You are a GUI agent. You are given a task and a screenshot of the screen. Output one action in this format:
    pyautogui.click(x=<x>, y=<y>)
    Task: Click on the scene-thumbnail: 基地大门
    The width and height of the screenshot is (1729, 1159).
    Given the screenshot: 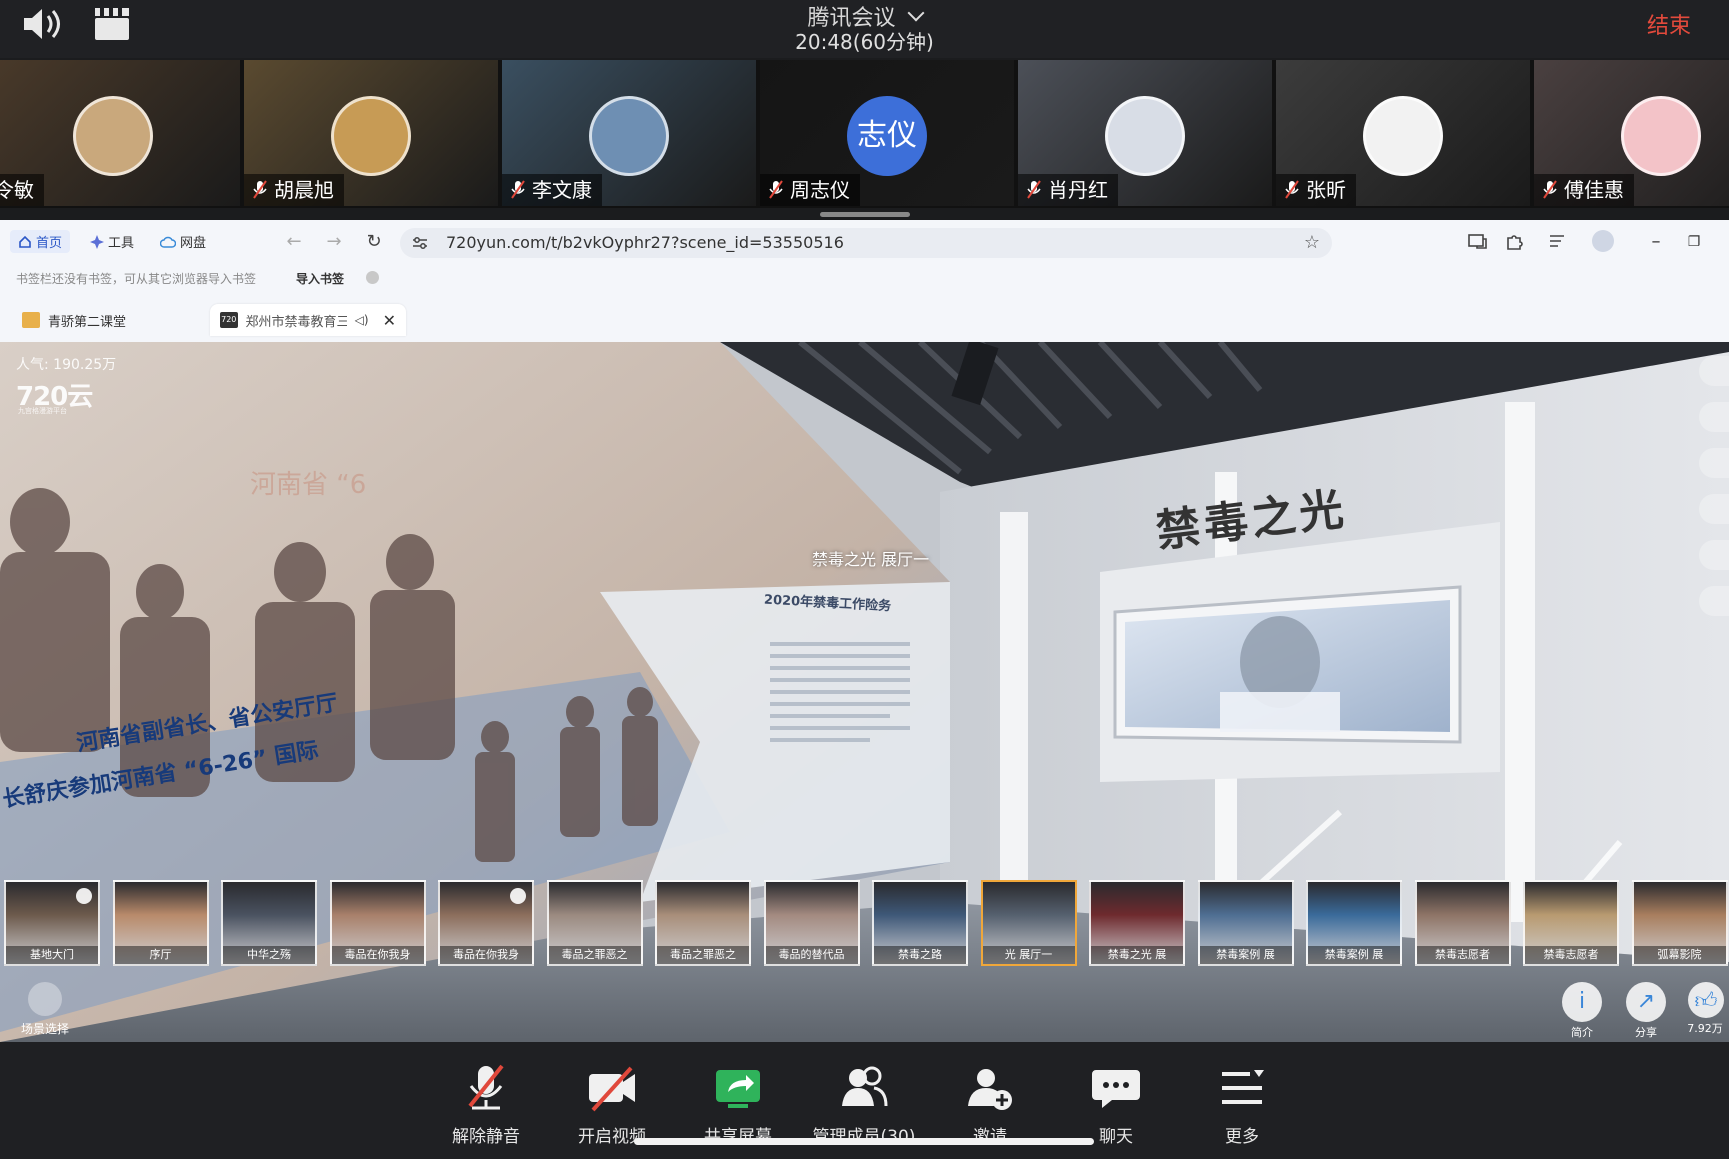 What is the action you would take?
    pyautogui.click(x=52, y=923)
    